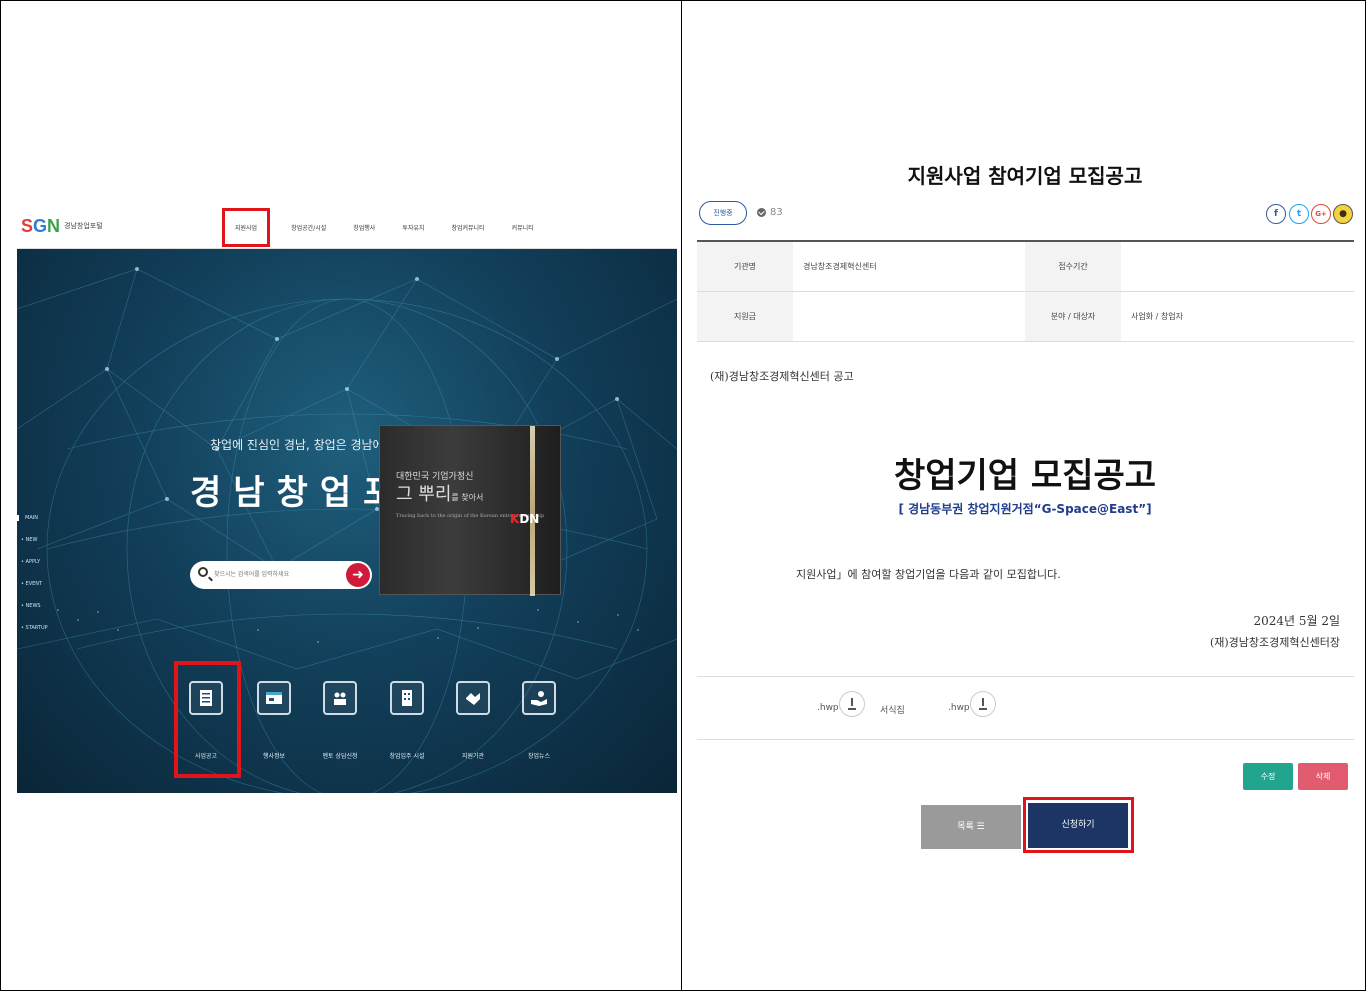  I want to click on quick-support-agency, so click(473, 698).